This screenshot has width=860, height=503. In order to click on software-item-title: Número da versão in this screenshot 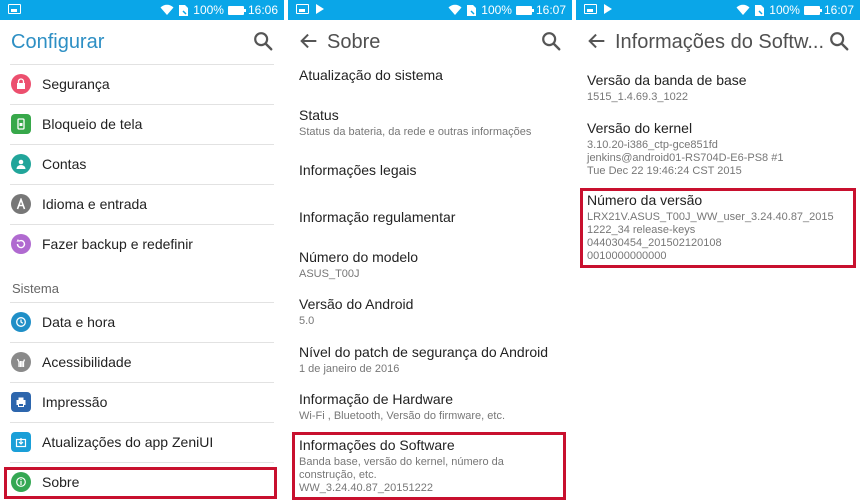, I will do `click(645, 200)`.